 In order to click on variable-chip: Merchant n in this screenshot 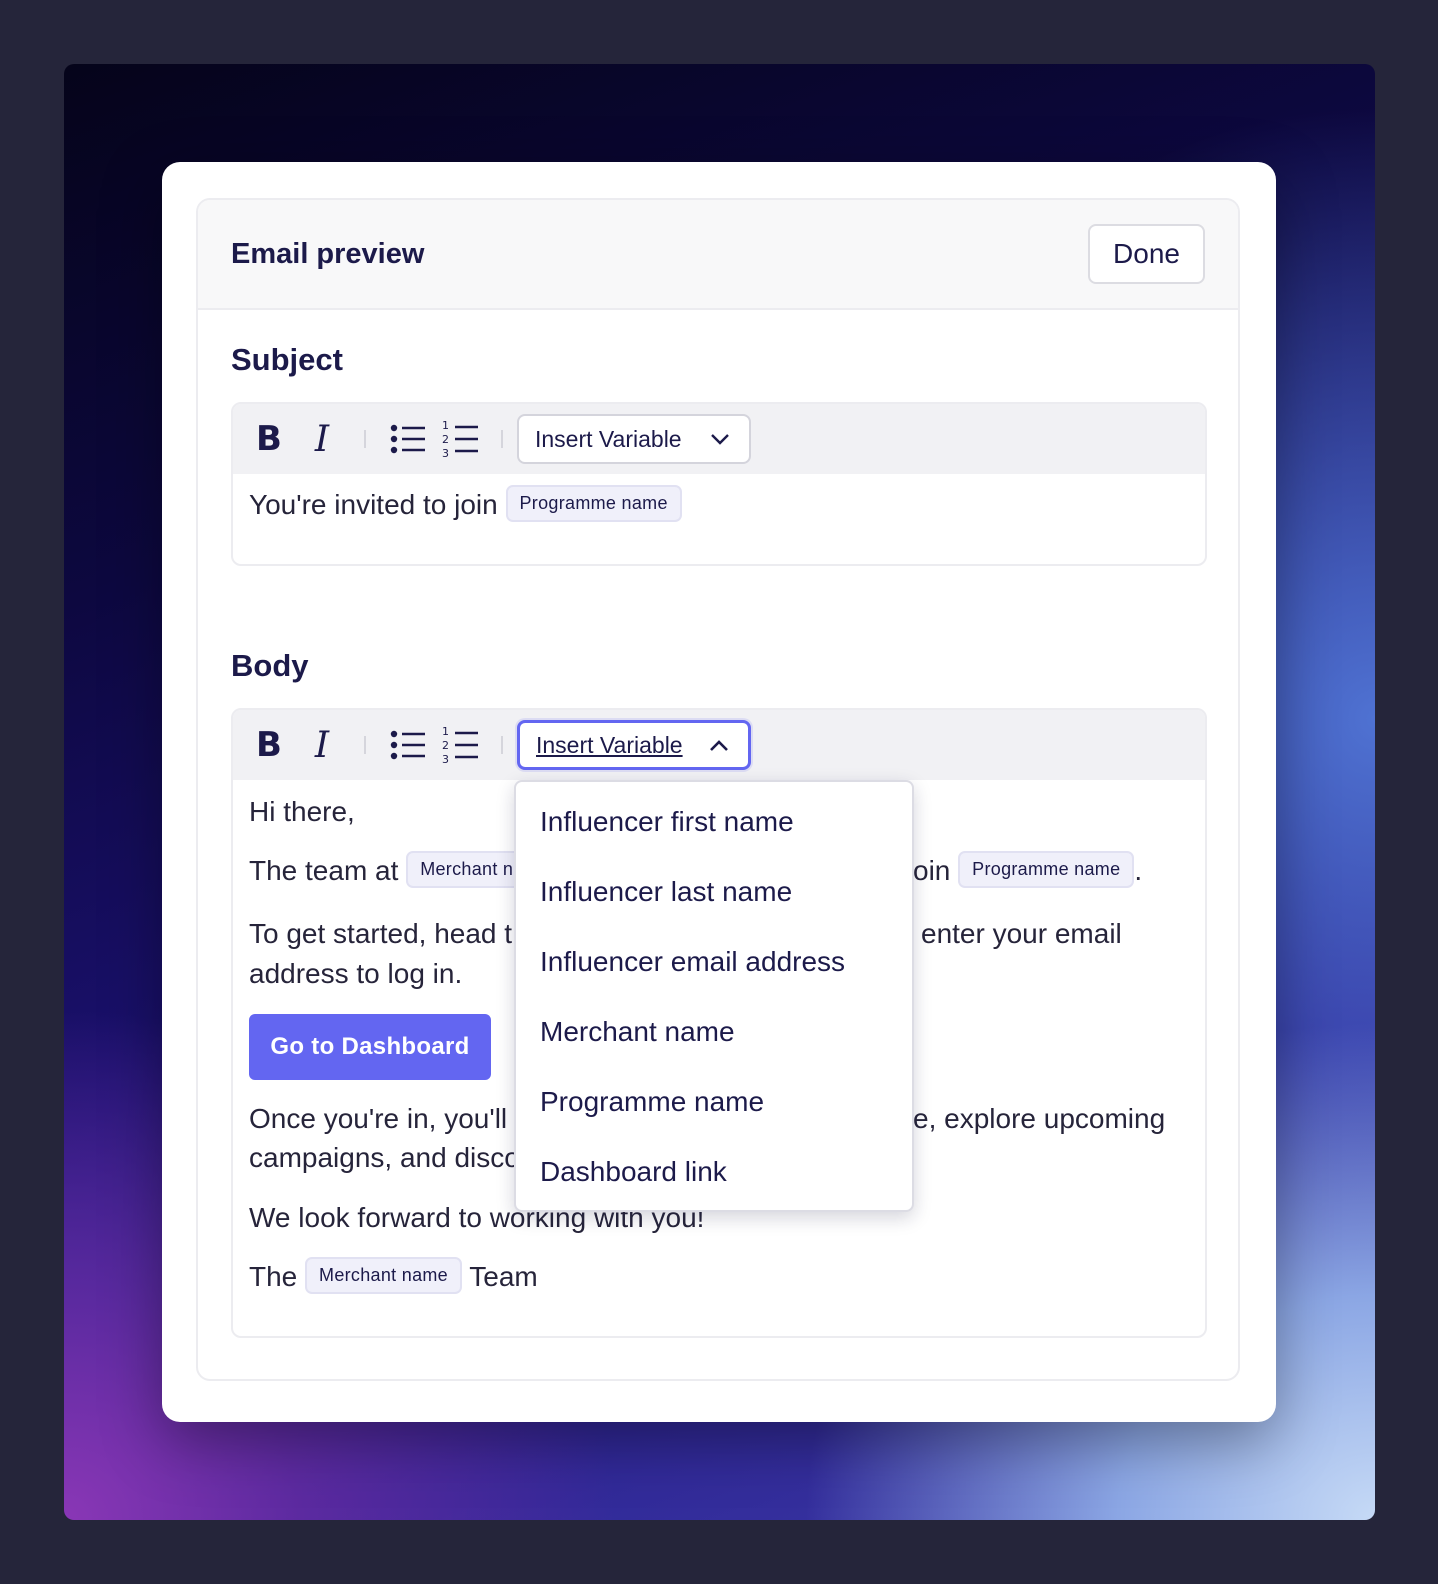, I will do `click(467, 869)`.